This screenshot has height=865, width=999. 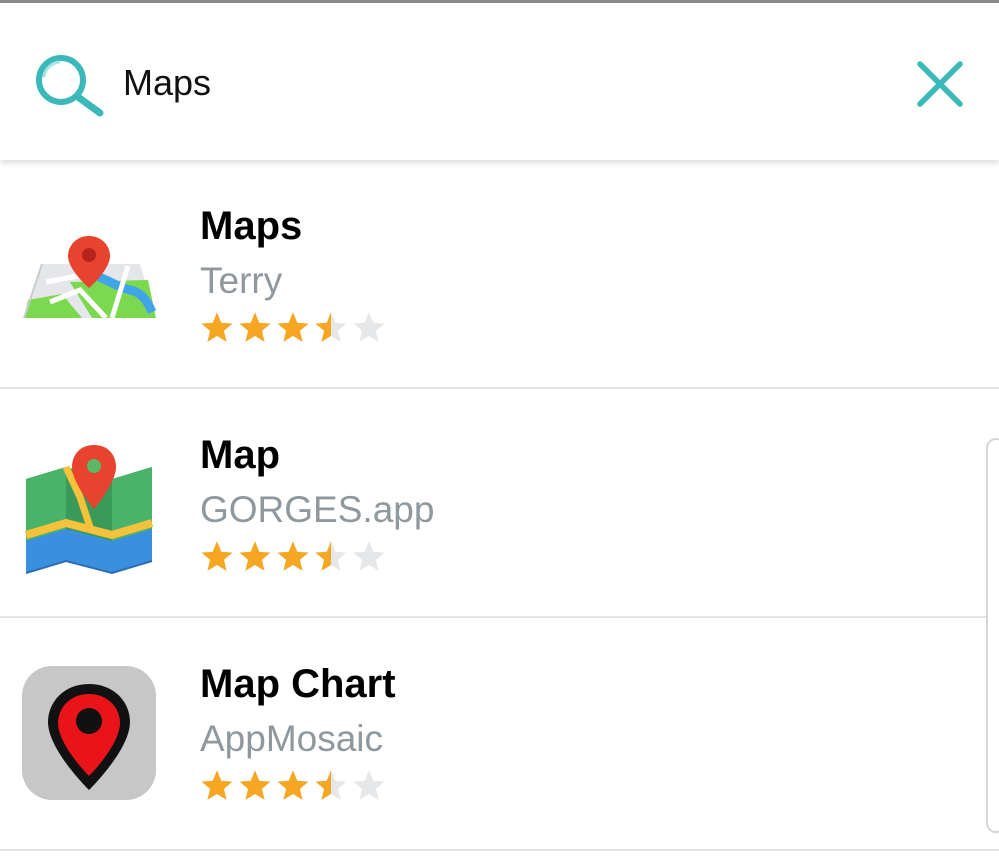 What do you see at coordinates (89, 510) in the screenshot?
I see `folded-map-pin-icon` at bounding box center [89, 510].